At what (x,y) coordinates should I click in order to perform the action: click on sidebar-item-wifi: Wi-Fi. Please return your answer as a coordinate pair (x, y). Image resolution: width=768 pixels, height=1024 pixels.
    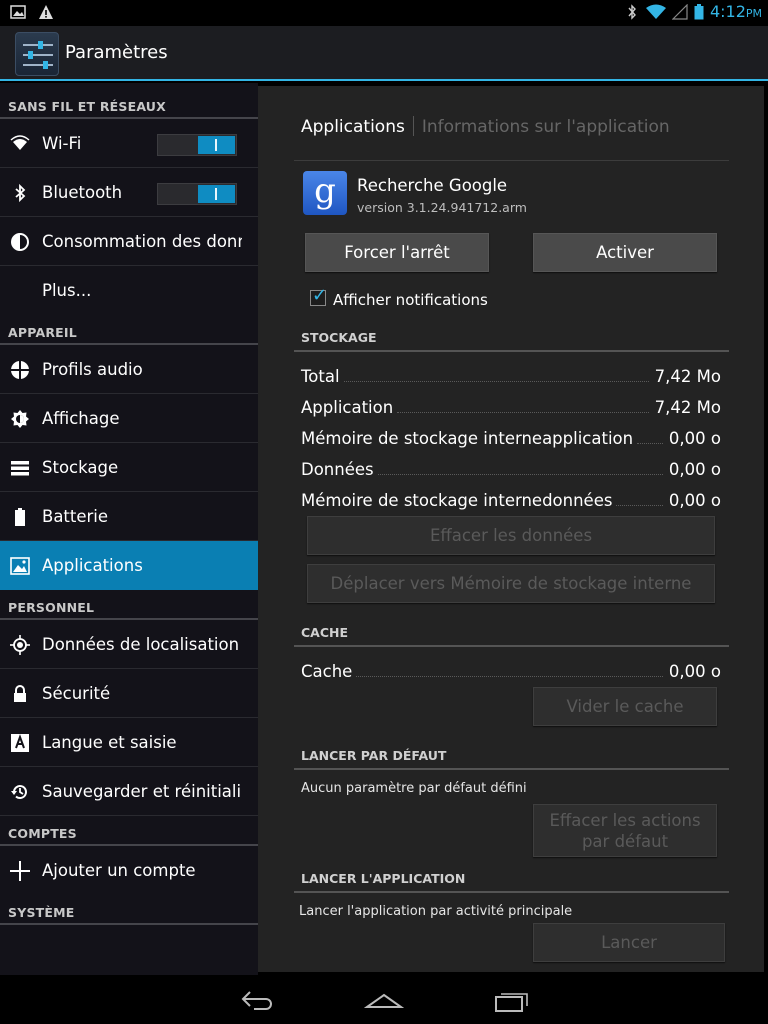
    Looking at the image, I should click on (129, 143).